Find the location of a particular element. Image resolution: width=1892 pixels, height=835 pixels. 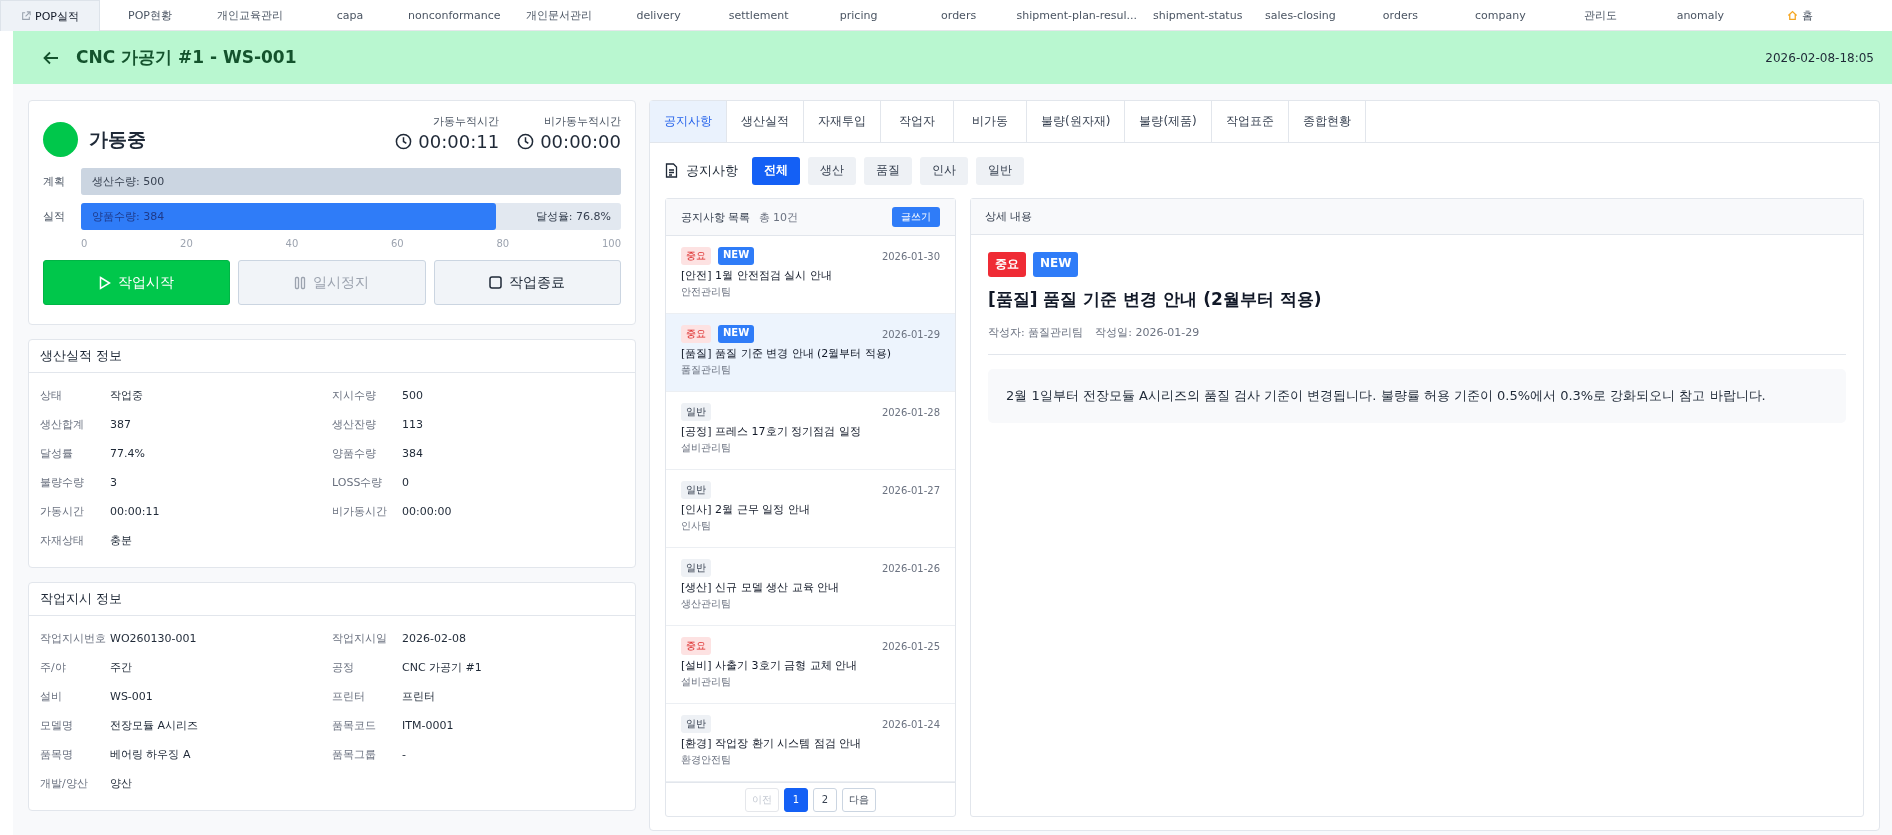

notice-title: [생산] 신규 모델 생산 교육 안내 is located at coordinates (761, 587).